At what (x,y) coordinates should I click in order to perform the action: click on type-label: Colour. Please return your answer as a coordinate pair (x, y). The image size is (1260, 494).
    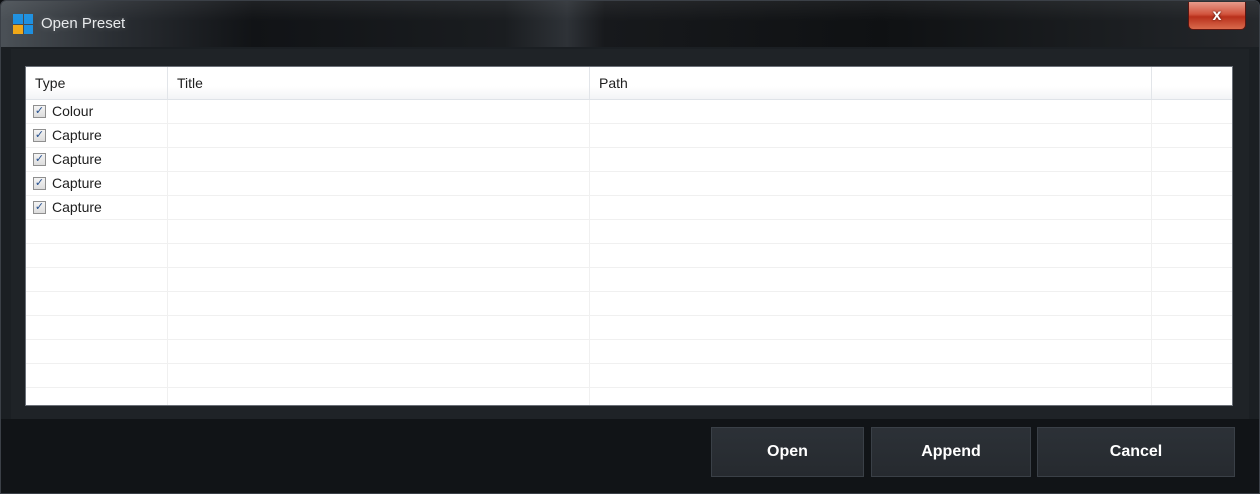
    Looking at the image, I should click on (73, 111).